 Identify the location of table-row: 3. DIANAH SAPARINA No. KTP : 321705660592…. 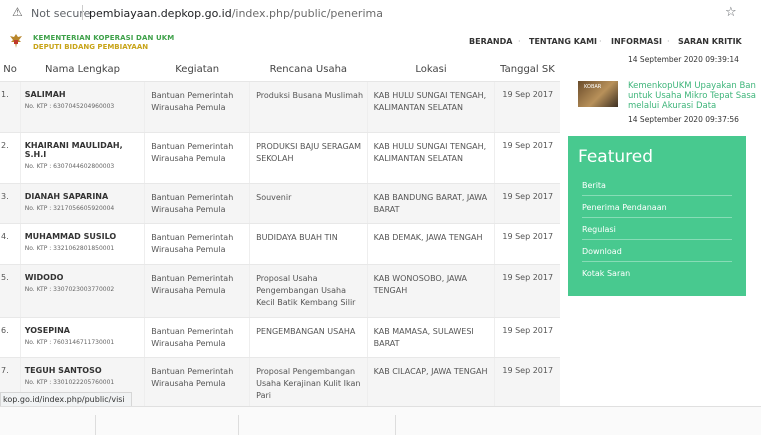
(280, 203).